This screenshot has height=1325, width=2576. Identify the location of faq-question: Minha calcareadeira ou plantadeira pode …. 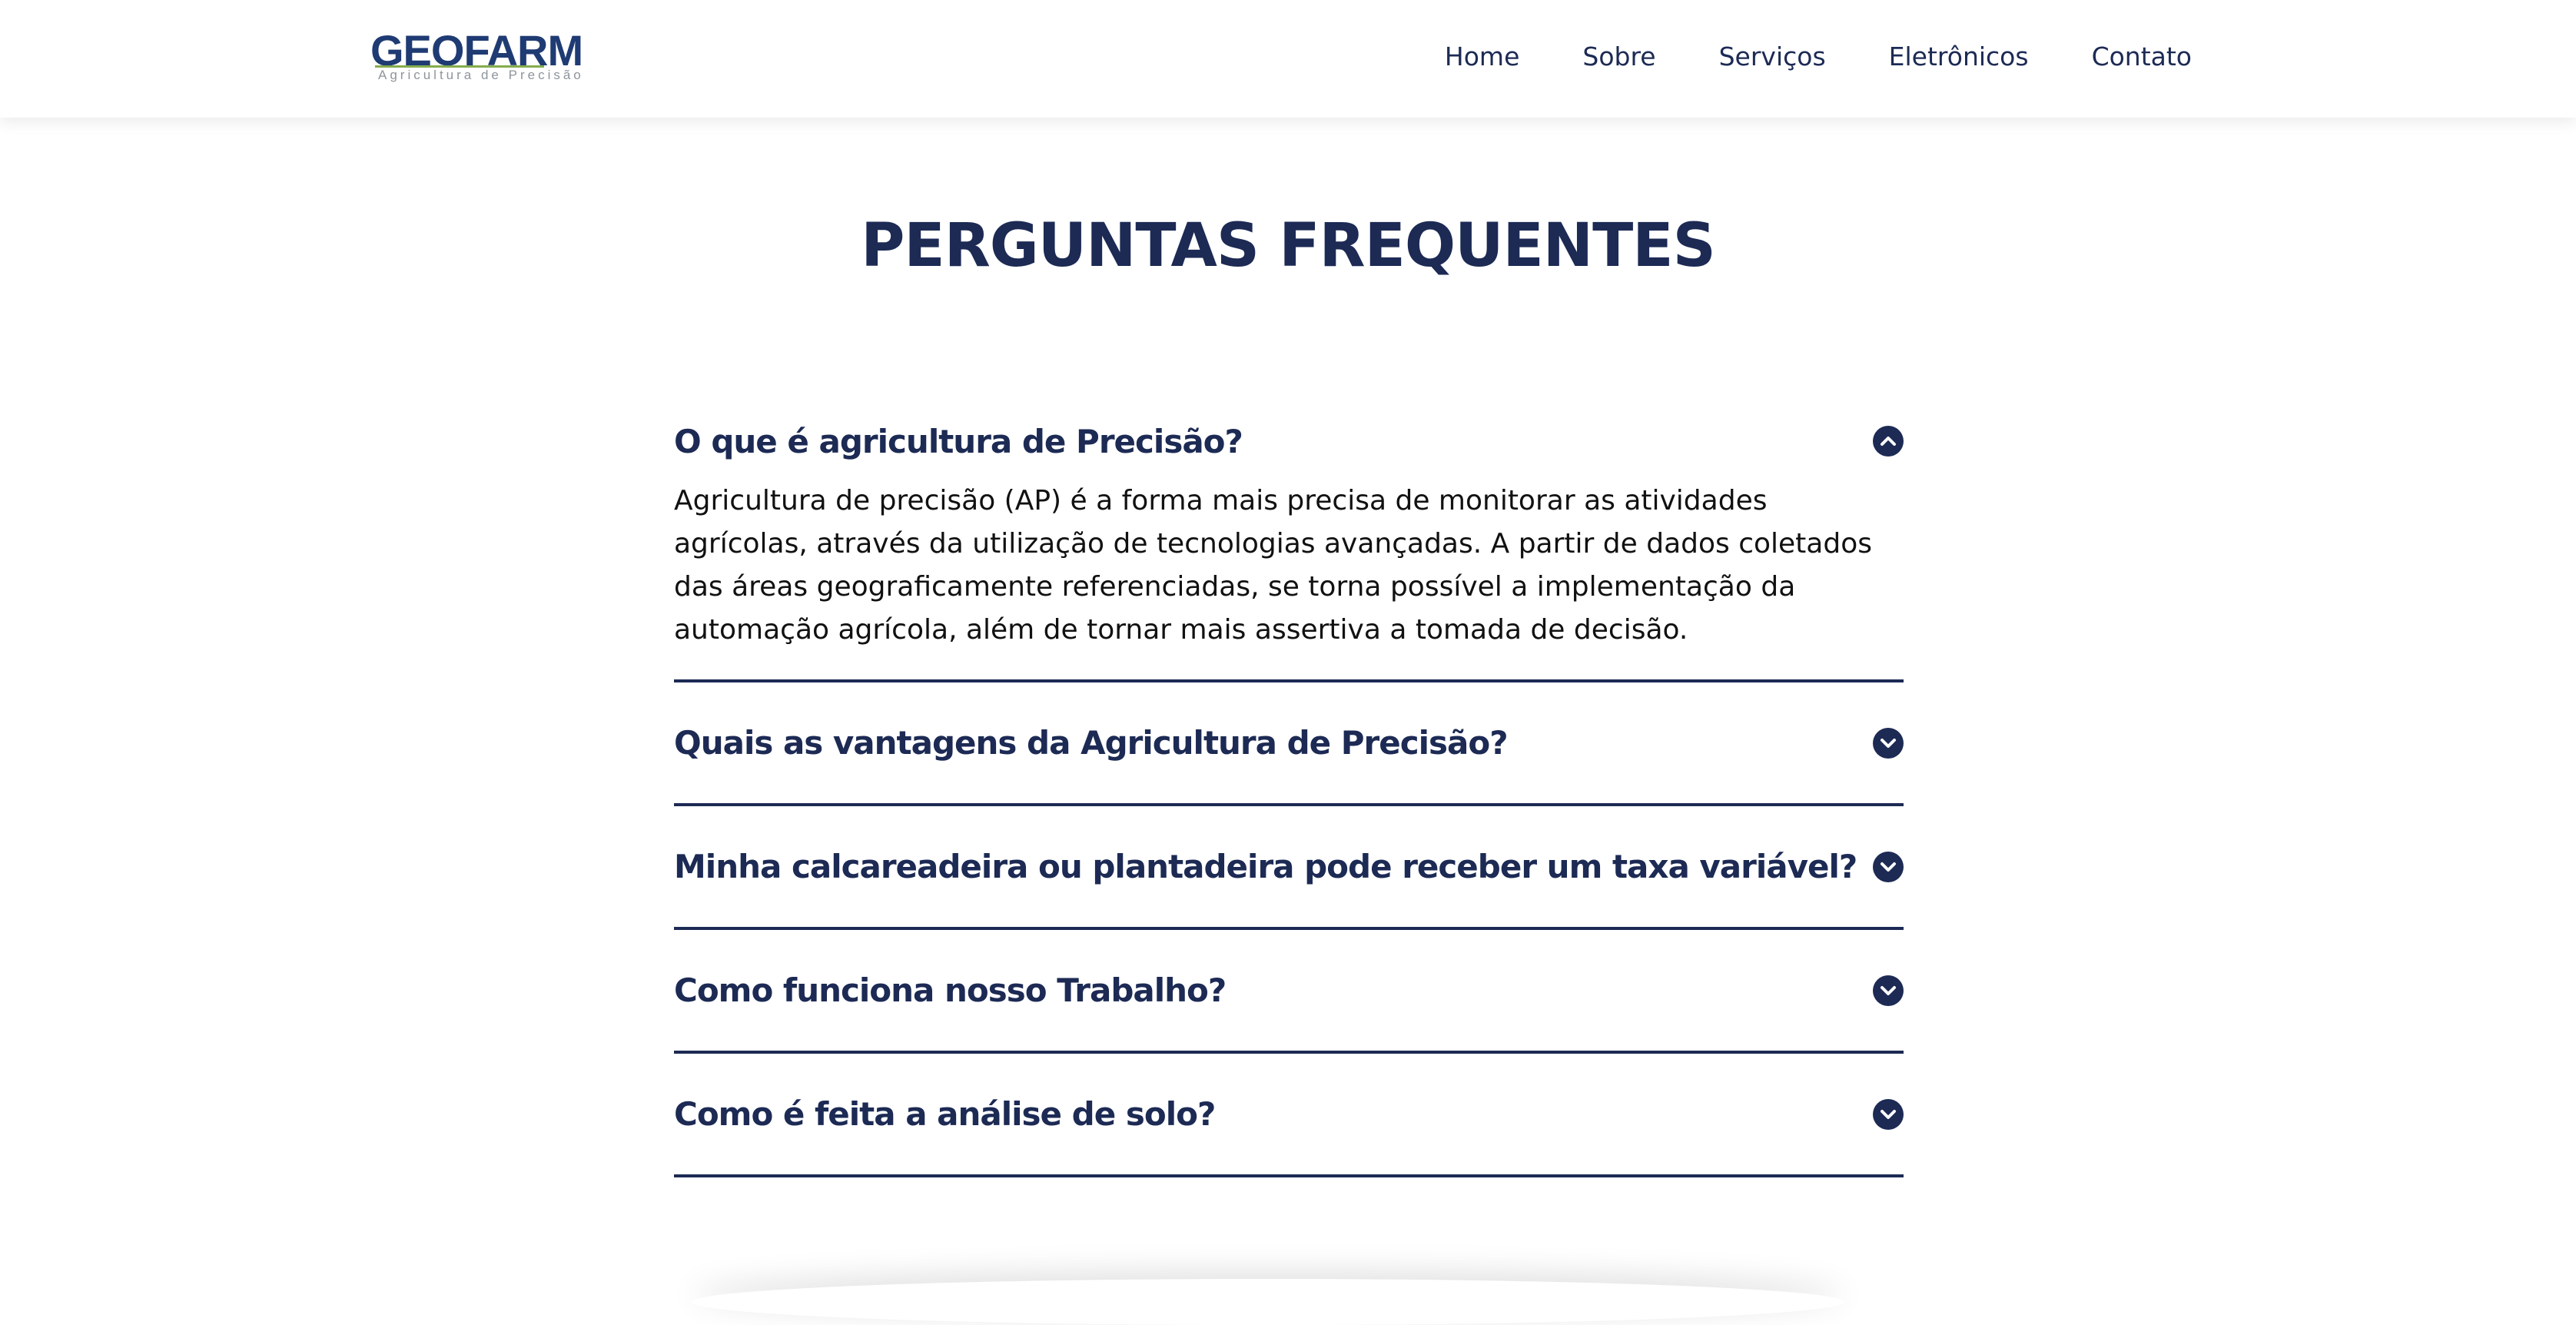
(1265, 866).